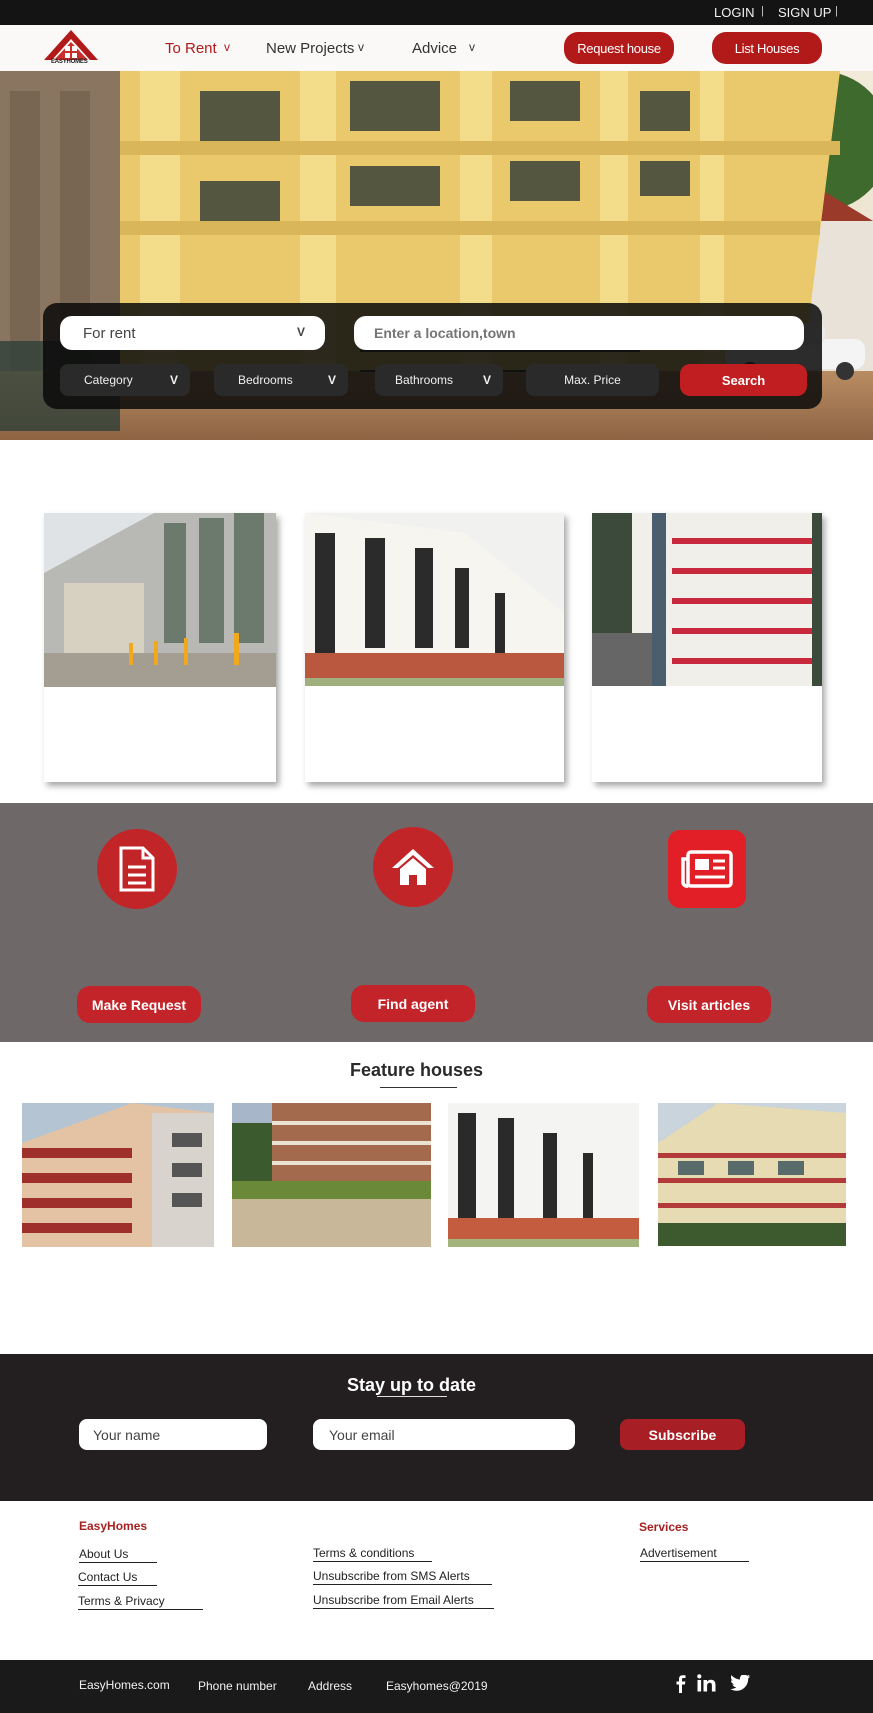  I want to click on rent-mode-select: For rent V, so click(192, 333).